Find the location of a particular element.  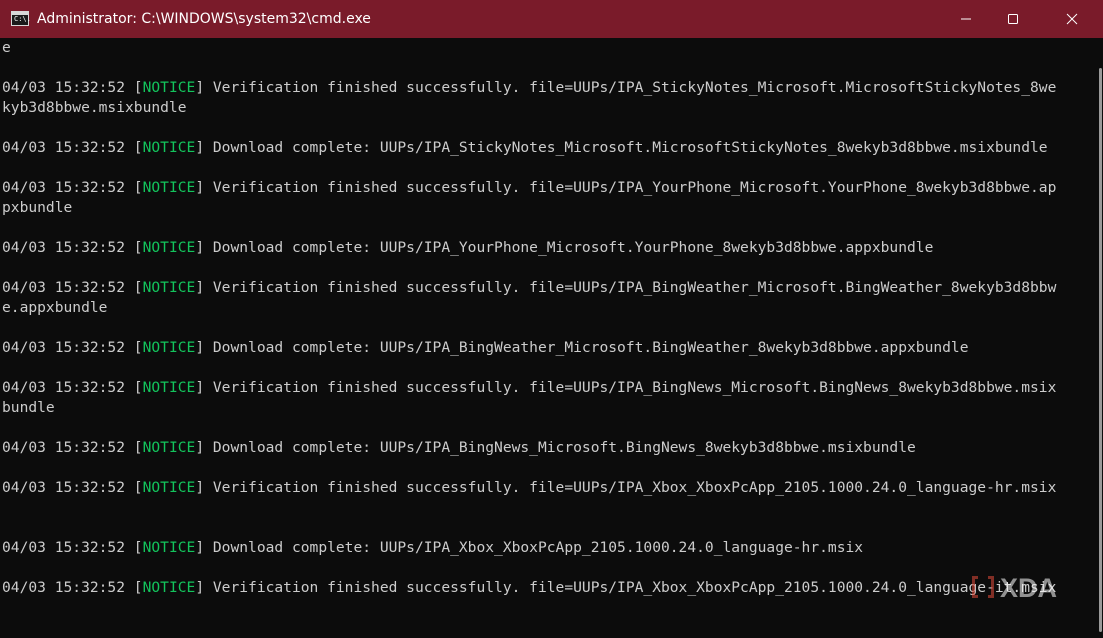

maximize-icon is located at coordinates (1013, 19).